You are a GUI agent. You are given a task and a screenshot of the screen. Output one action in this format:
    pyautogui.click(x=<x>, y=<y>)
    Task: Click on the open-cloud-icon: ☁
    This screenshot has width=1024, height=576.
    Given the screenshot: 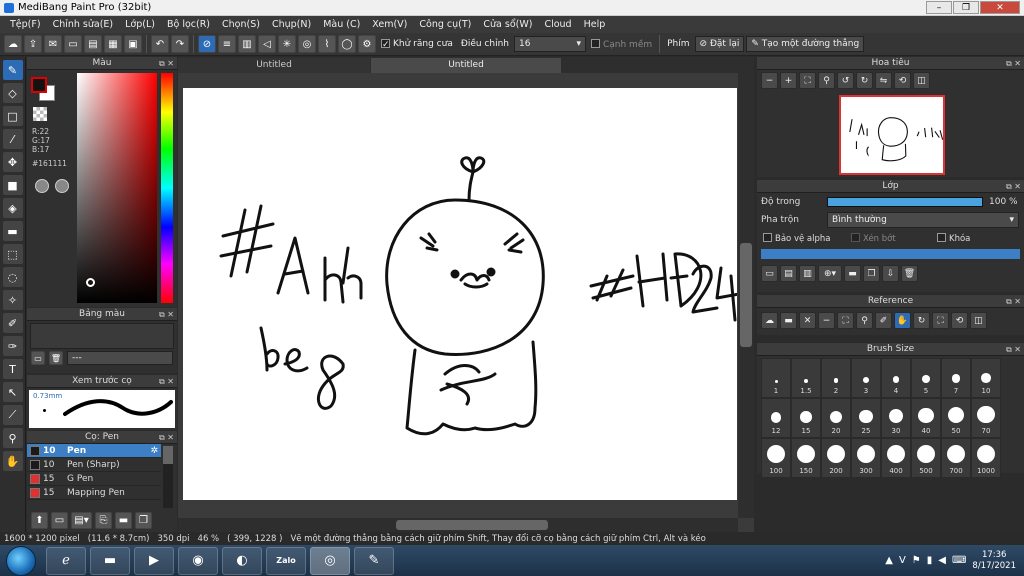 What is the action you would take?
    pyautogui.click(x=769, y=320)
    